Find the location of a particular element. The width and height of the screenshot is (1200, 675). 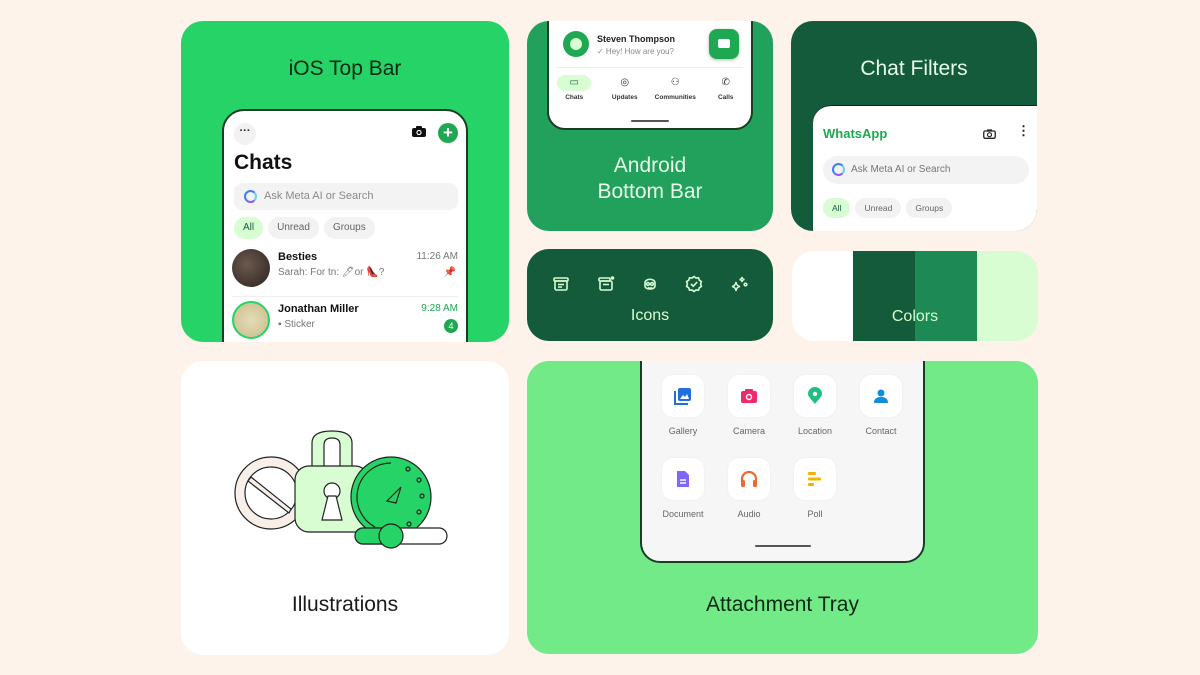

new-chat-button: + is located at coordinates (448, 133).